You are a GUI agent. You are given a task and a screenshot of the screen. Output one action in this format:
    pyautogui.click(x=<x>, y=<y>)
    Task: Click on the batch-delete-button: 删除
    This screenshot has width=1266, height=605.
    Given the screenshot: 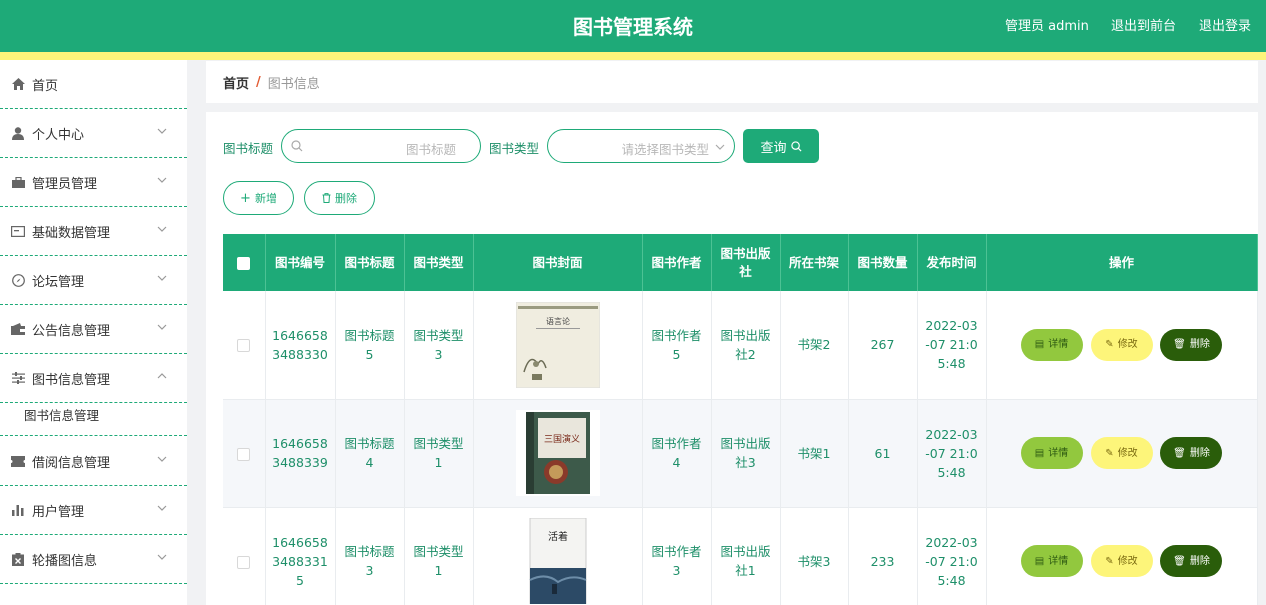 What is the action you would take?
    pyautogui.click(x=339, y=198)
    